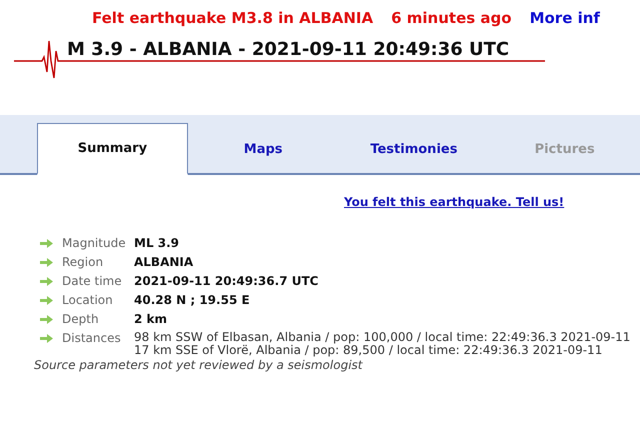 Image resolution: width=640 pixels, height=424 pixels. I want to click on field-value: 17 km SSE of Vlorë, Albania / pop: 89,500 / local time: 22:49:36.3 2021-09-11, so click(369, 350).